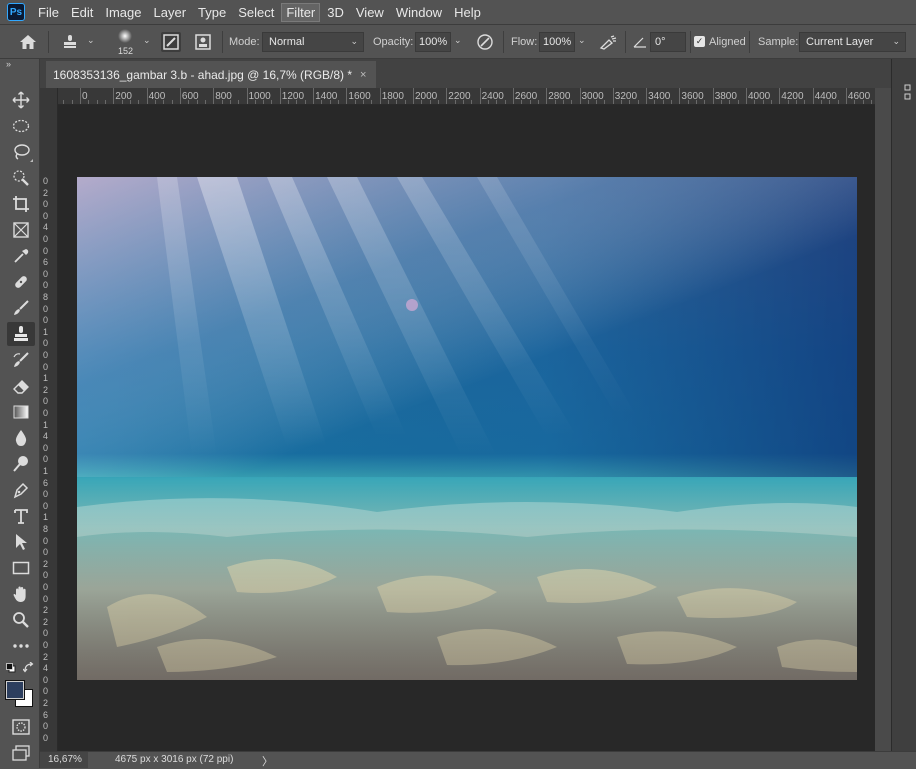  What do you see at coordinates (792, 96) in the screenshot?
I see `ruler-label: 4200` at bounding box center [792, 96].